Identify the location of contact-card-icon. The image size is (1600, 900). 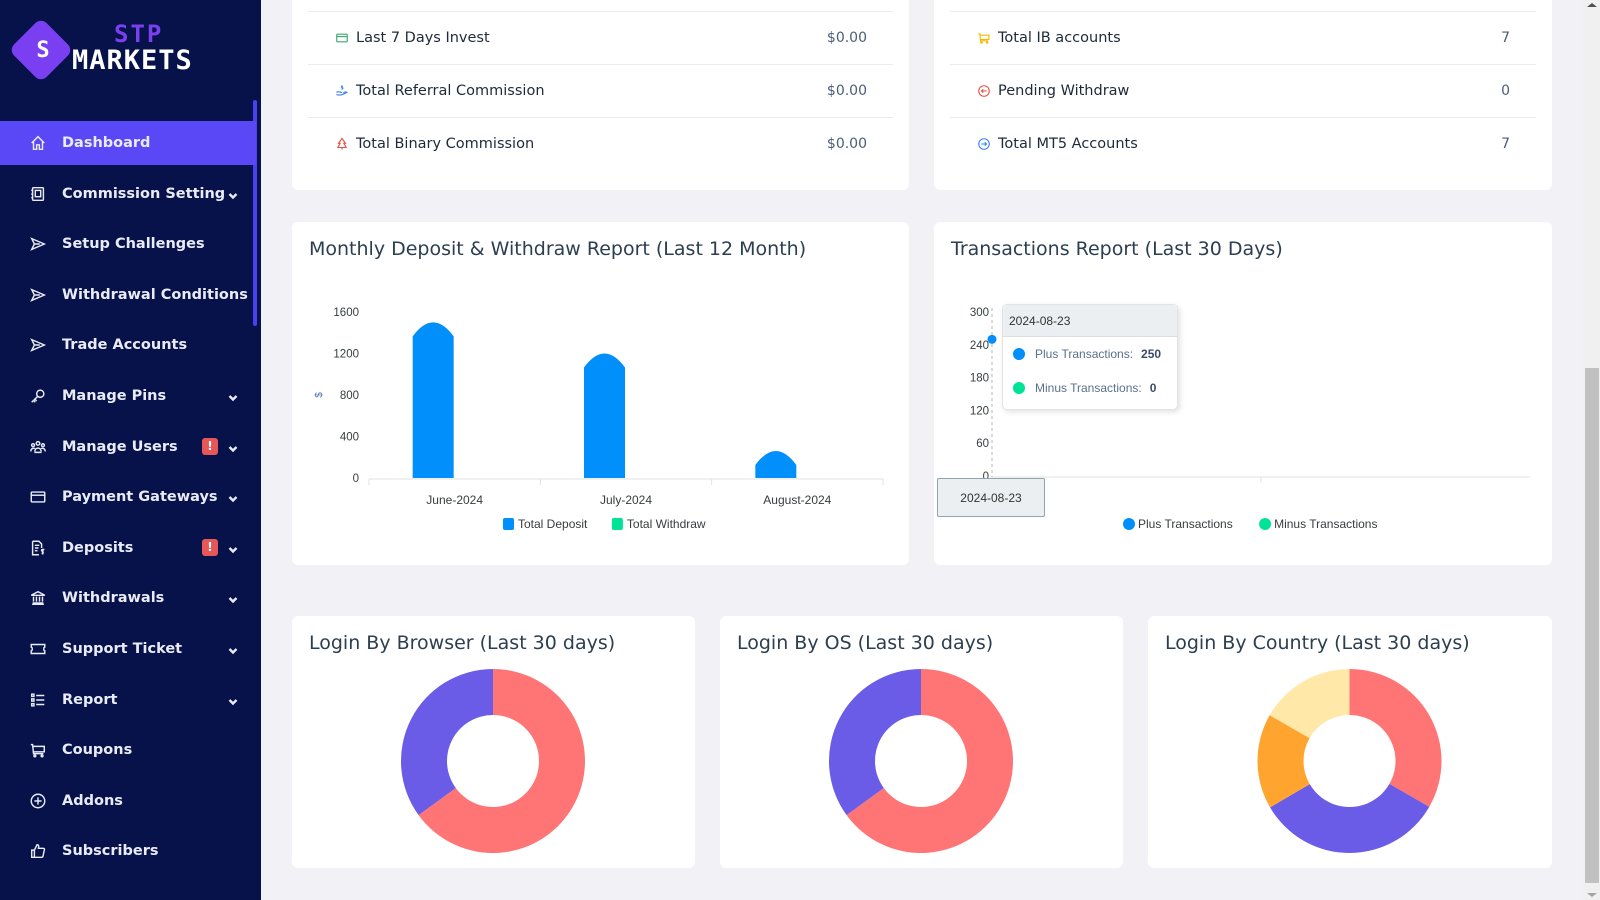
(38, 194).